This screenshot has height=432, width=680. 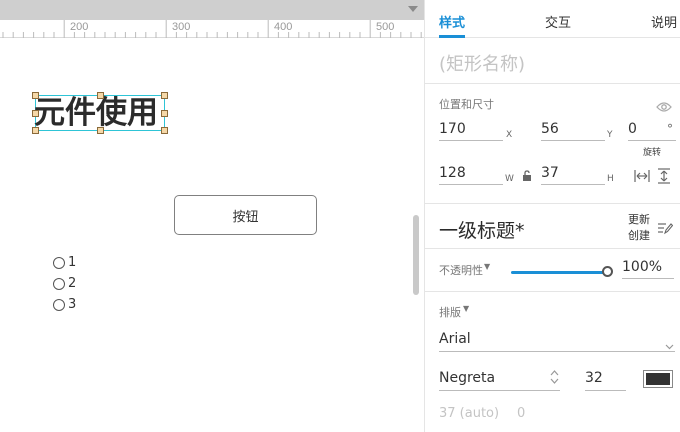 I want to click on x-position-input: 170, so click(x=471, y=130).